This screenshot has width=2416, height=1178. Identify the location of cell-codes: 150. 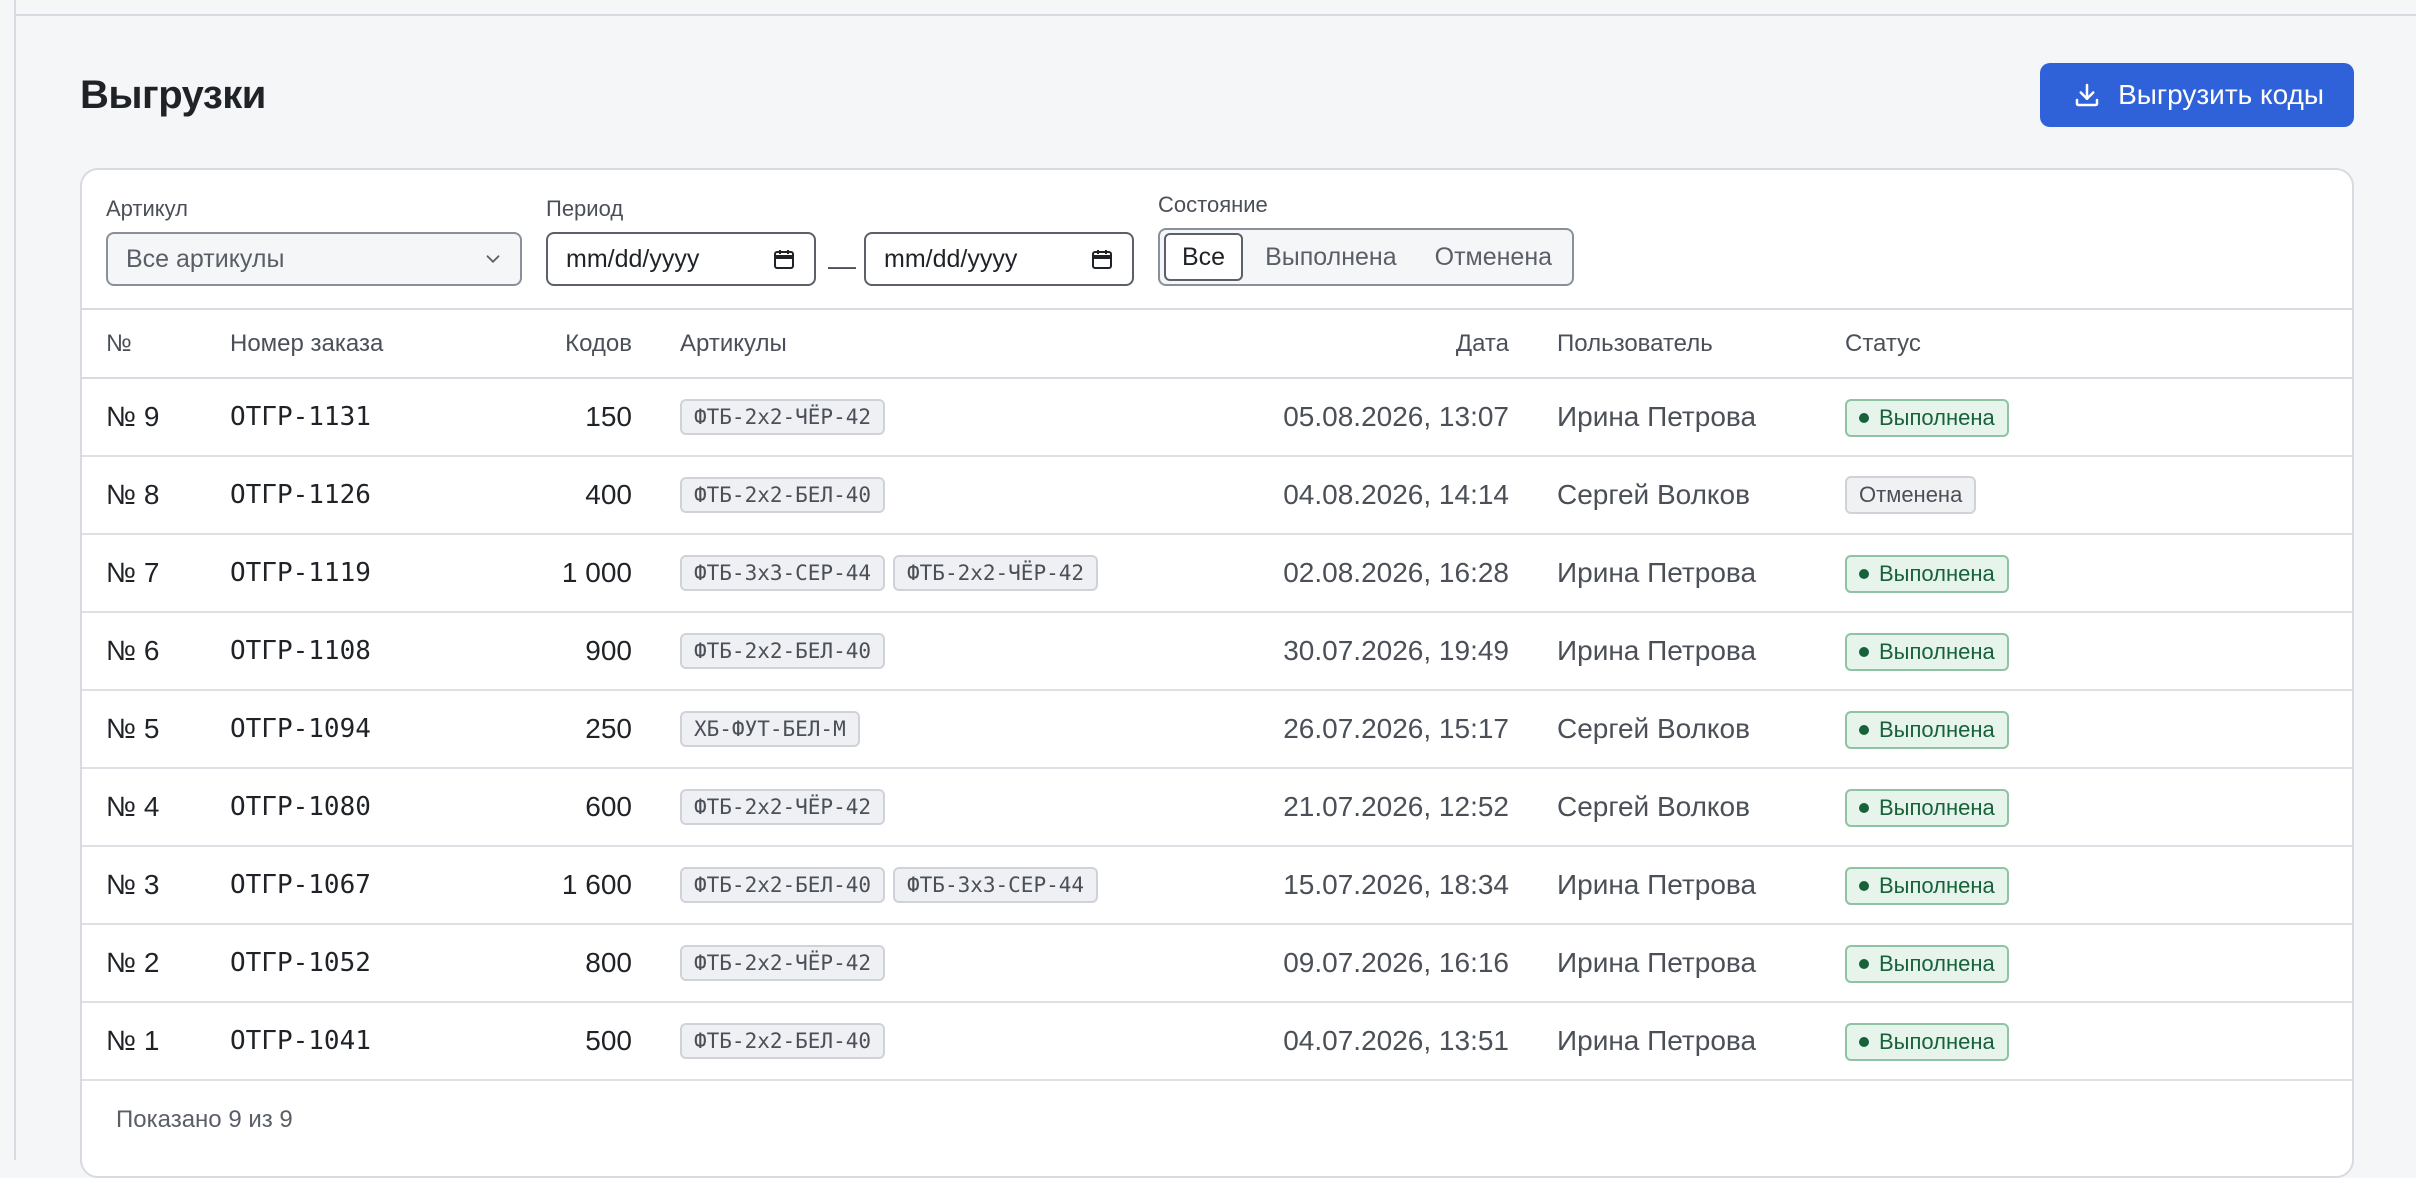
(546, 417).